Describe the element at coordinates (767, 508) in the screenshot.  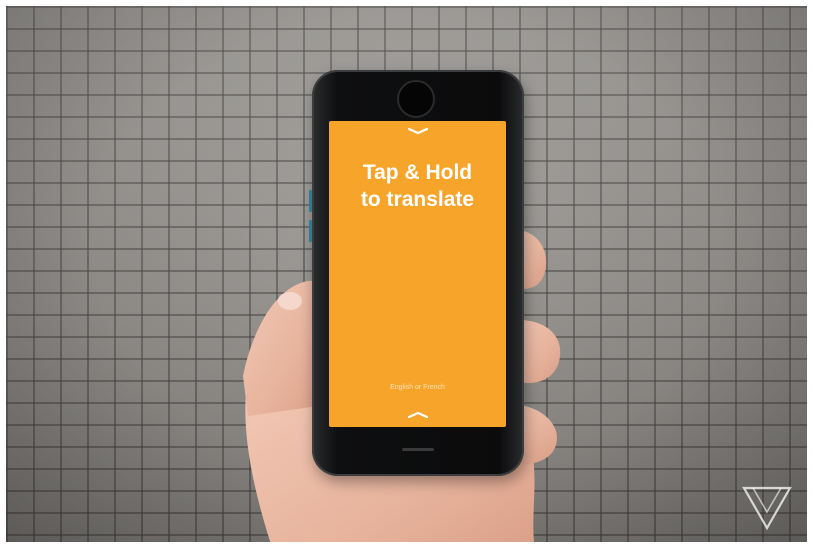
I see `verge-logo-icon` at that location.